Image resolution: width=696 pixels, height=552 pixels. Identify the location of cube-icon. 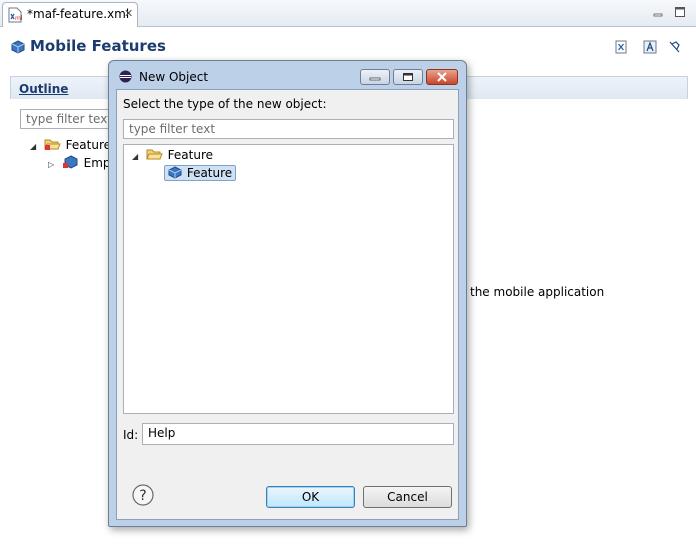
(18, 47).